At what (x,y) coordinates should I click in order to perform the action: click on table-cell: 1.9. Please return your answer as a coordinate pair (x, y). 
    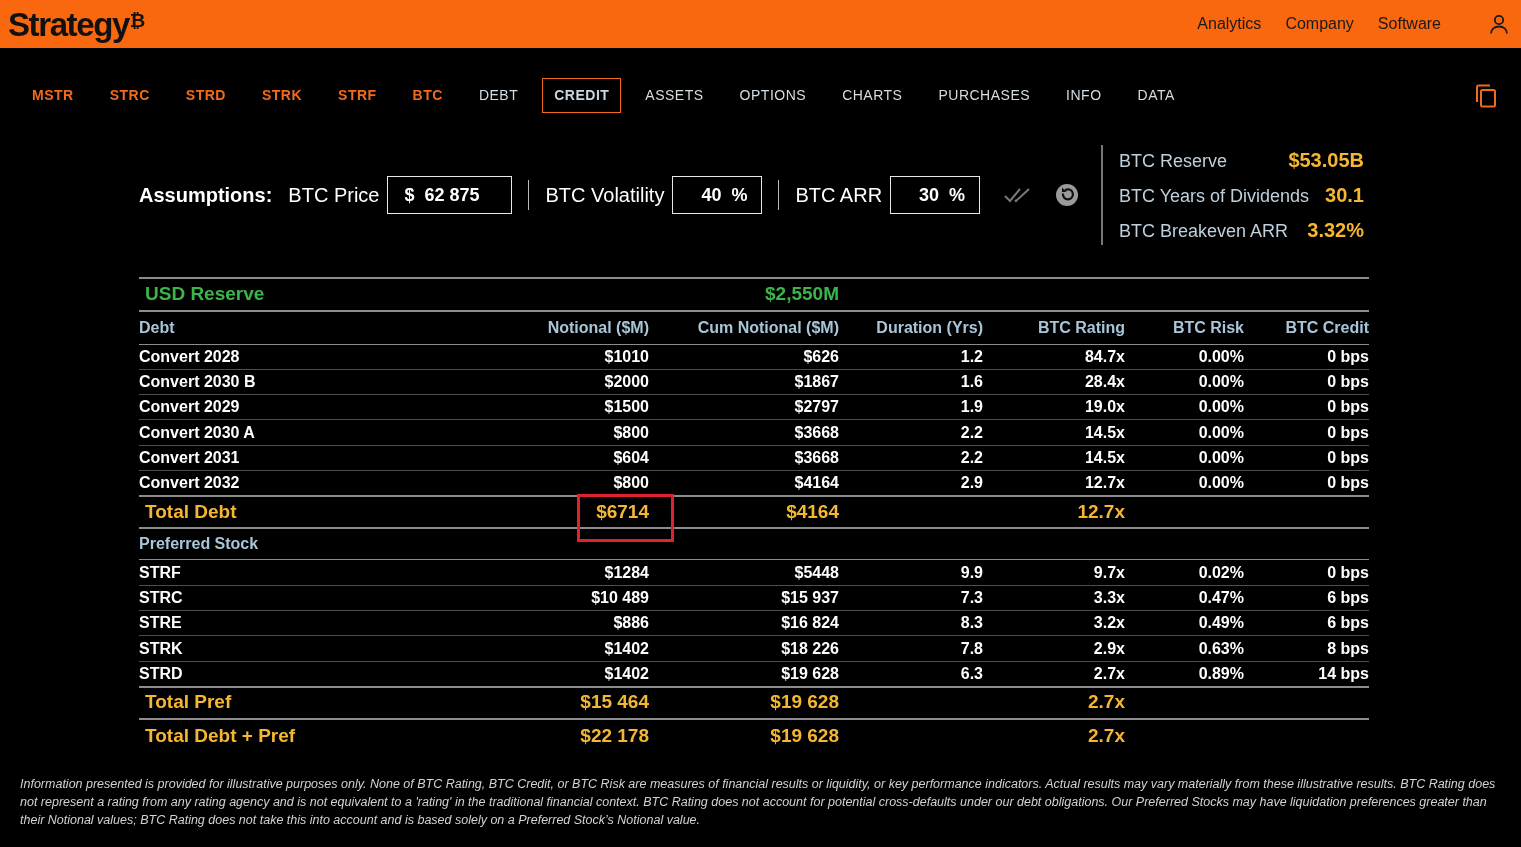
    Looking at the image, I should click on (971, 407).